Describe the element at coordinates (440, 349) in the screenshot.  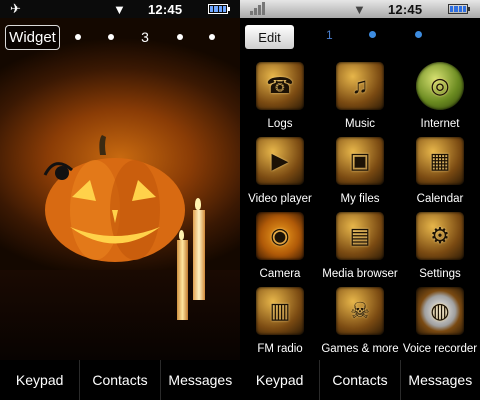
I see `app-label: Voice recorder` at that location.